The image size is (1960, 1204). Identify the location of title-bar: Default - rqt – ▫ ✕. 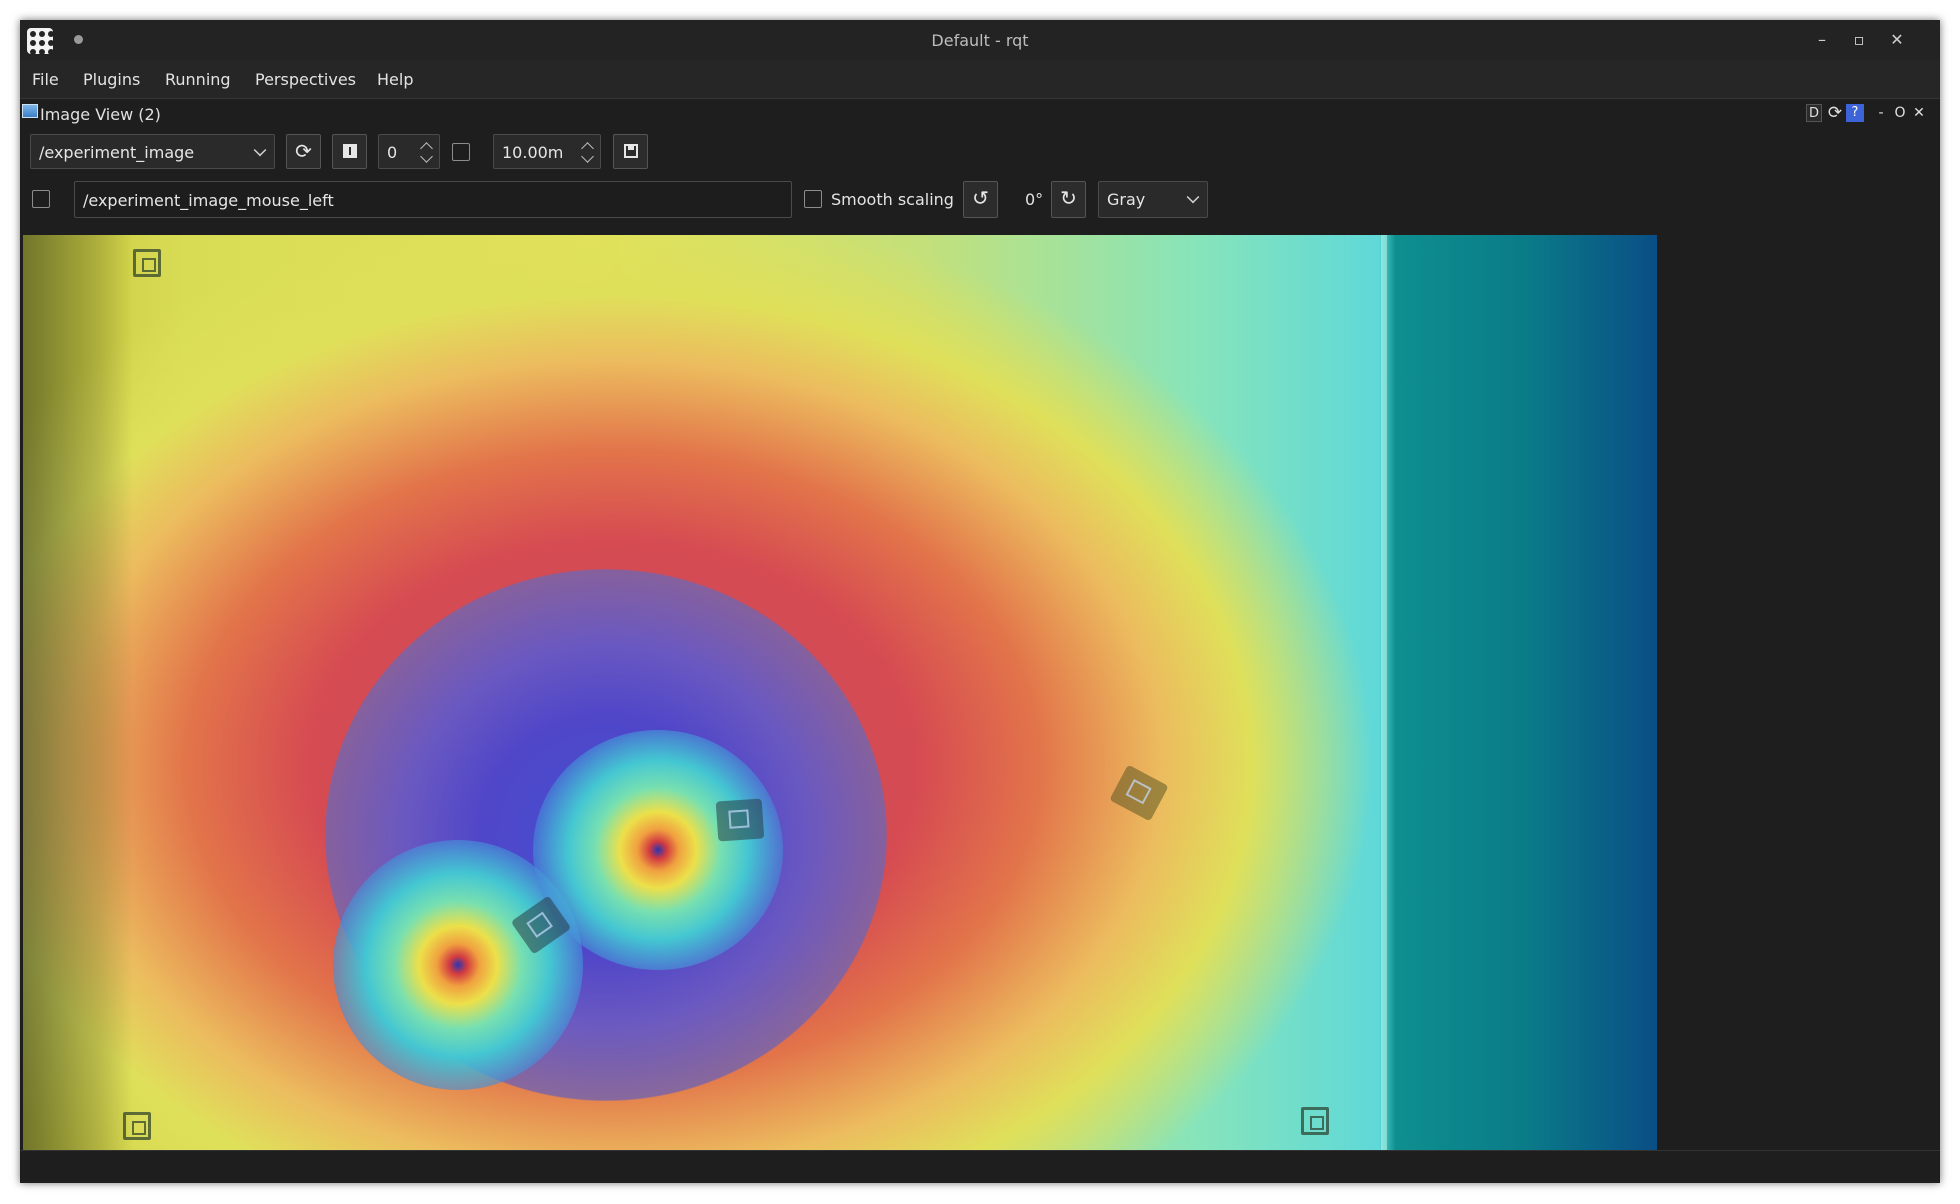
(980, 40).